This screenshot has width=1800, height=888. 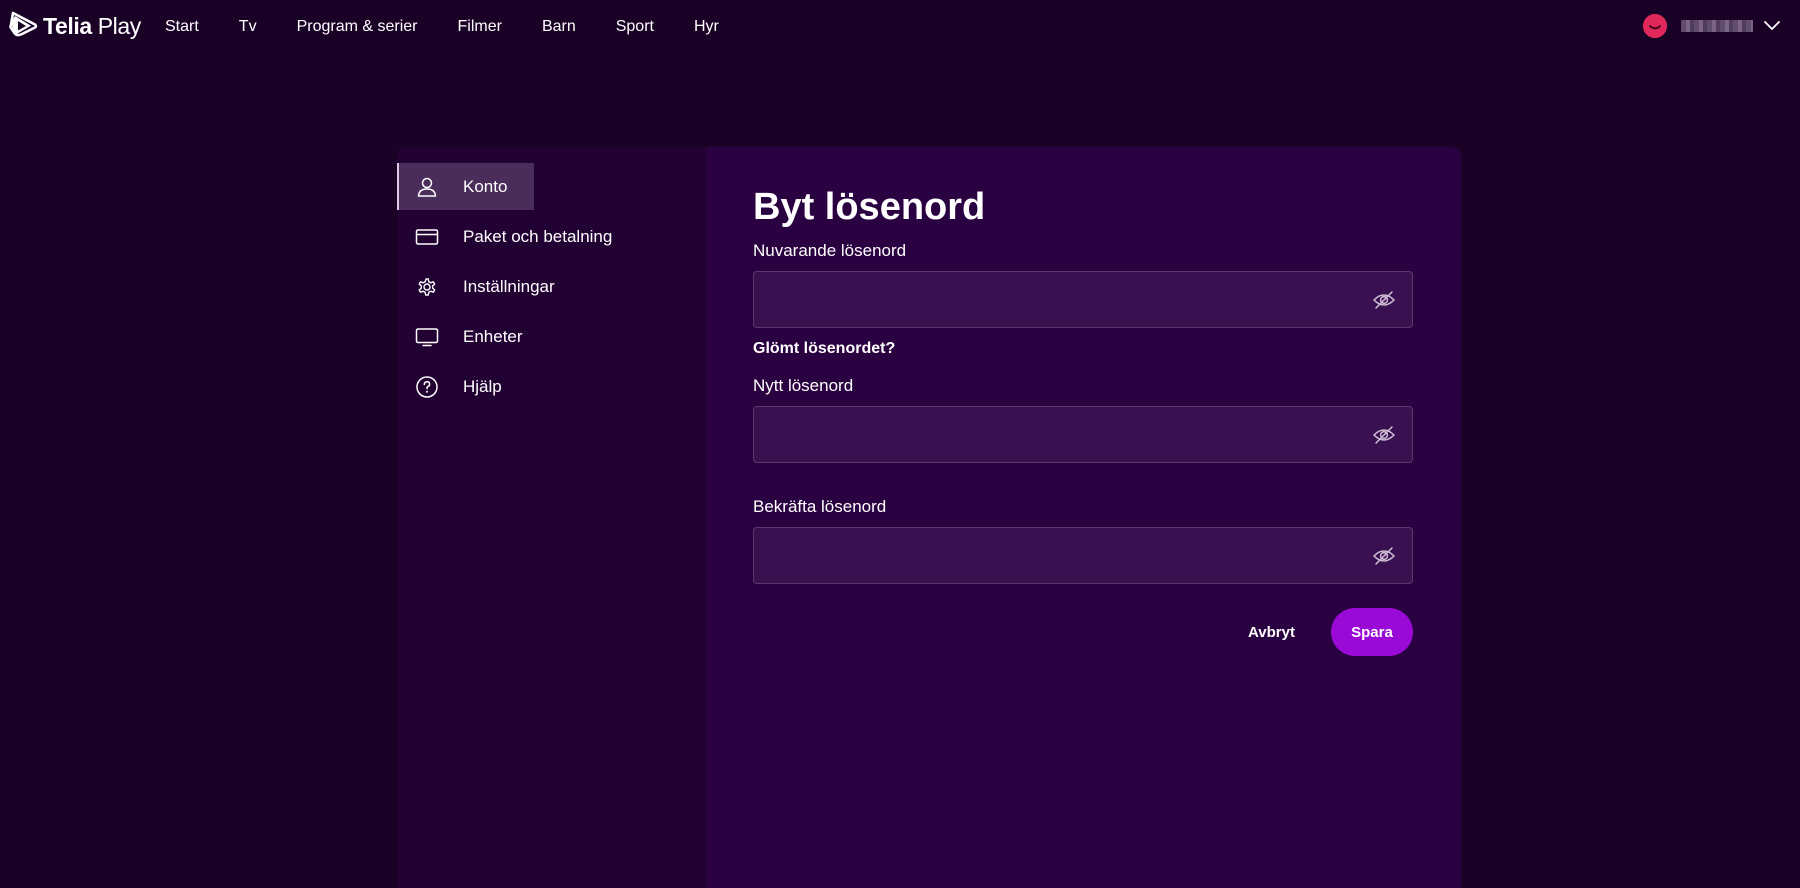 What do you see at coordinates (1271, 632) in the screenshot?
I see `cancel-button: Avbryt` at bounding box center [1271, 632].